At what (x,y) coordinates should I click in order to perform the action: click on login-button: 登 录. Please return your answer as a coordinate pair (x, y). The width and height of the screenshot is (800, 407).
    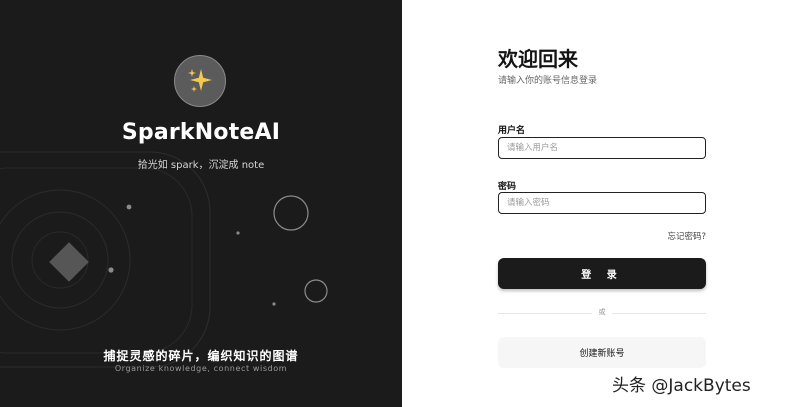
    Looking at the image, I should click on (602, 273).